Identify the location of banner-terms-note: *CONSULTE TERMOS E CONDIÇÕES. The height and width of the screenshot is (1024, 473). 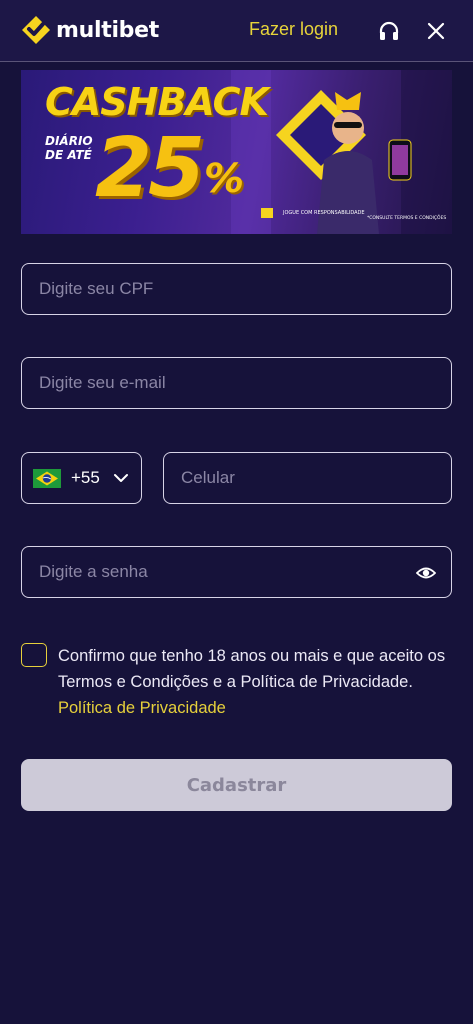
(407, 218).